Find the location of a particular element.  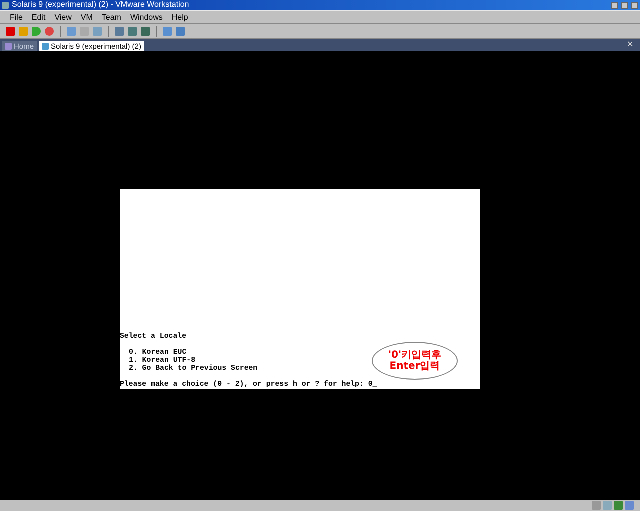

callout-text: '0'키입력후 is located at coordinates (415, 355).